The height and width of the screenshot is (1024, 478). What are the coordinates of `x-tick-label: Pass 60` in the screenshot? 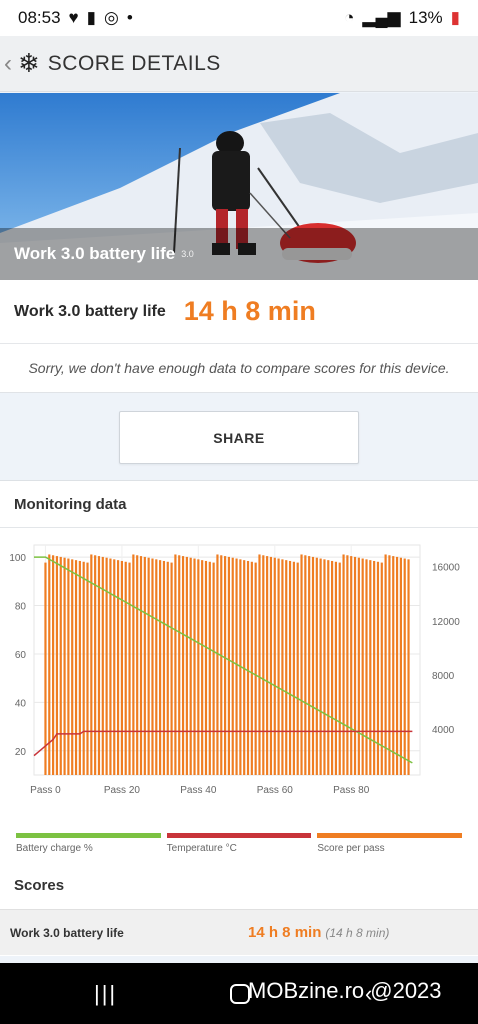 It's located at (275, 790).